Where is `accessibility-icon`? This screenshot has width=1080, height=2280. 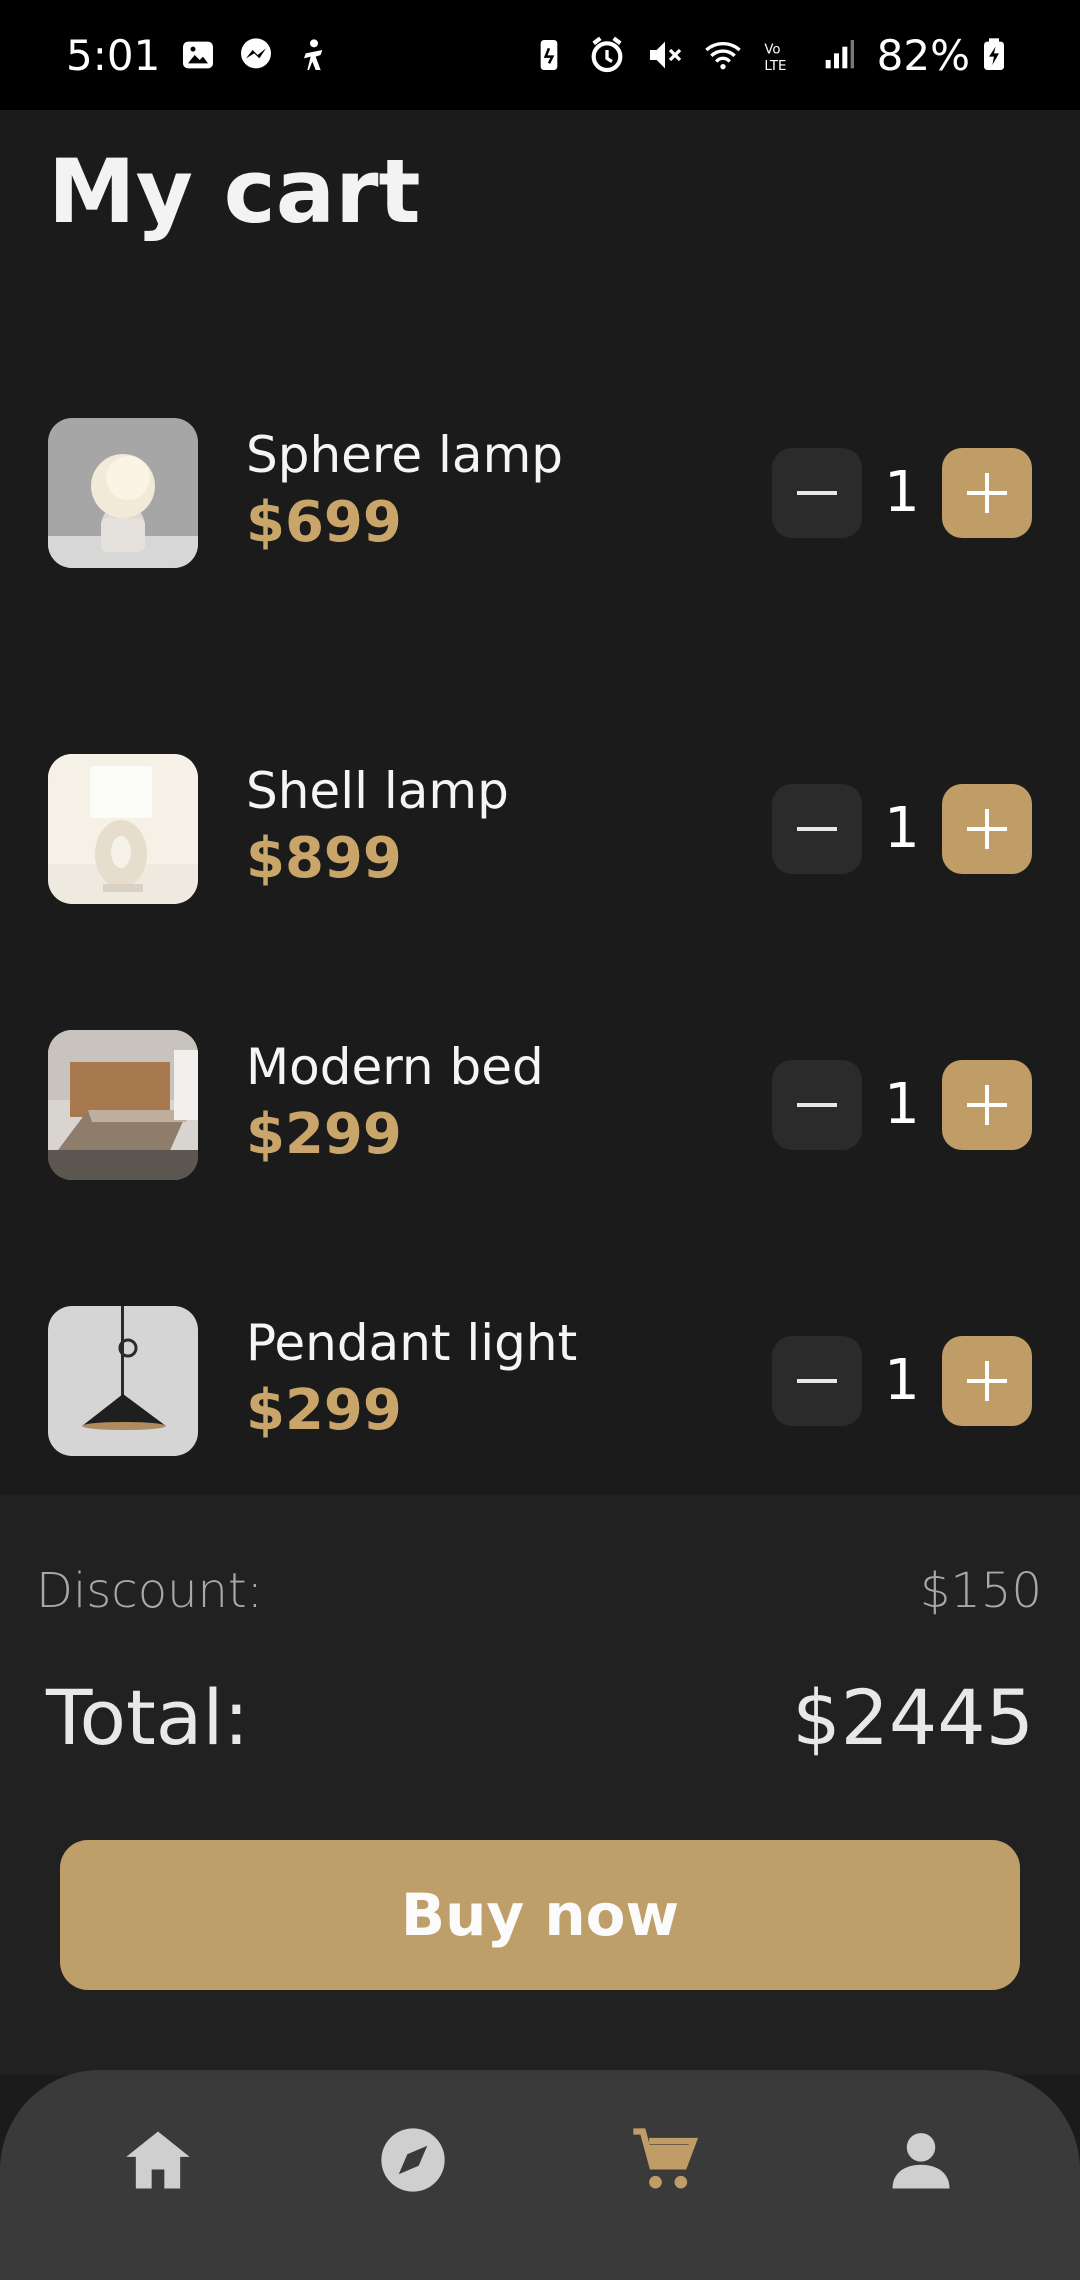 accessibility-icon is located at coordinates (314, 55).